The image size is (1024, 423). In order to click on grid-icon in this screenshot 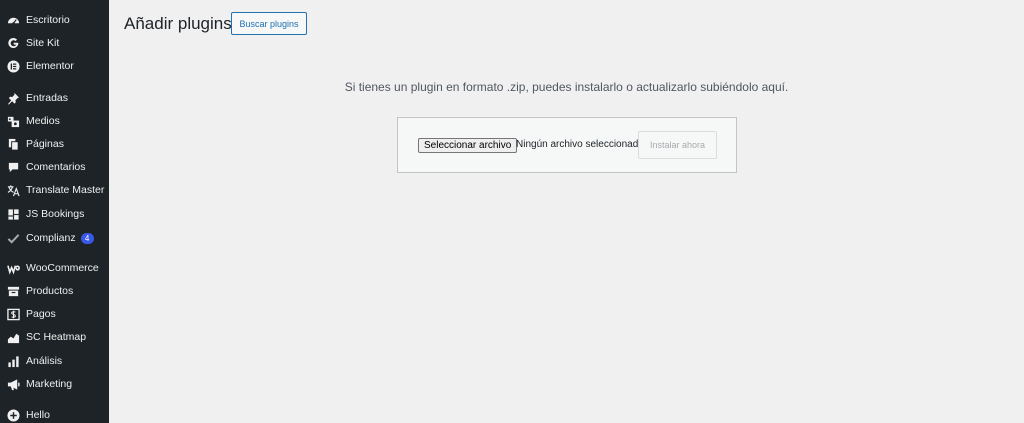, I will do `click(13, 214)`.